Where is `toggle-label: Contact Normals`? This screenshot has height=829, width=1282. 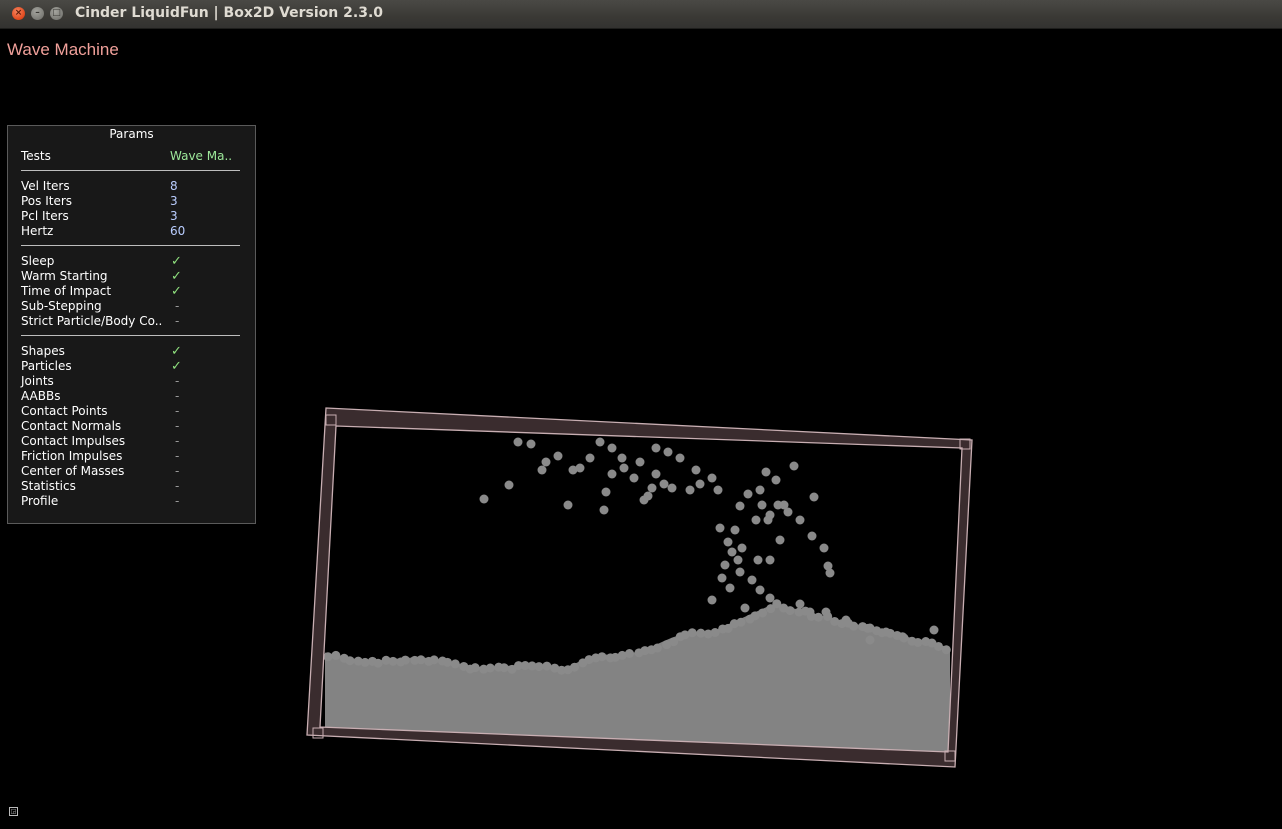 toggle-label: Contact Normals is located at coordinates (71, 426).